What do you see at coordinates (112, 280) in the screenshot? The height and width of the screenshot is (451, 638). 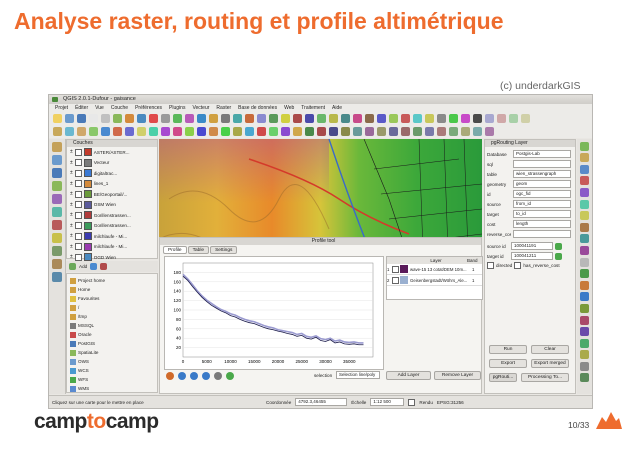 I see `browser-item: Project home` at bounding box center [112, 280].